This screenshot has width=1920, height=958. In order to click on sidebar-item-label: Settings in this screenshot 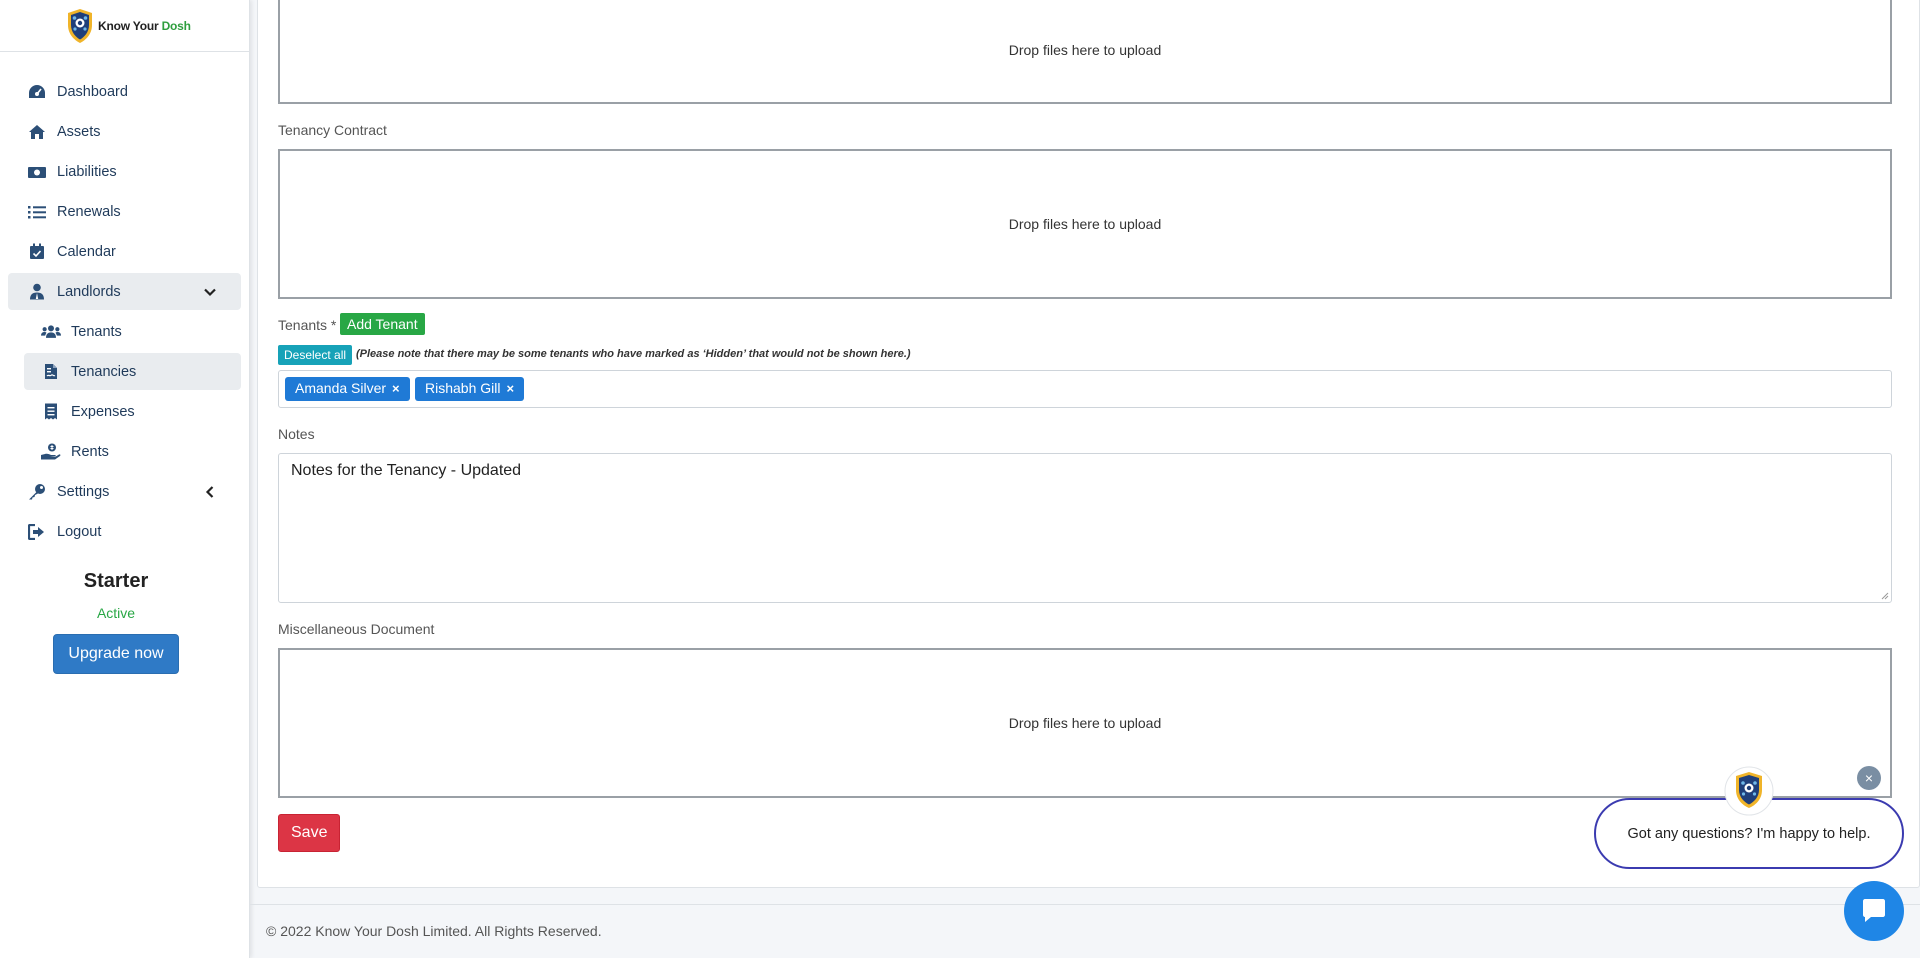, I will do `click(83, 491)`.